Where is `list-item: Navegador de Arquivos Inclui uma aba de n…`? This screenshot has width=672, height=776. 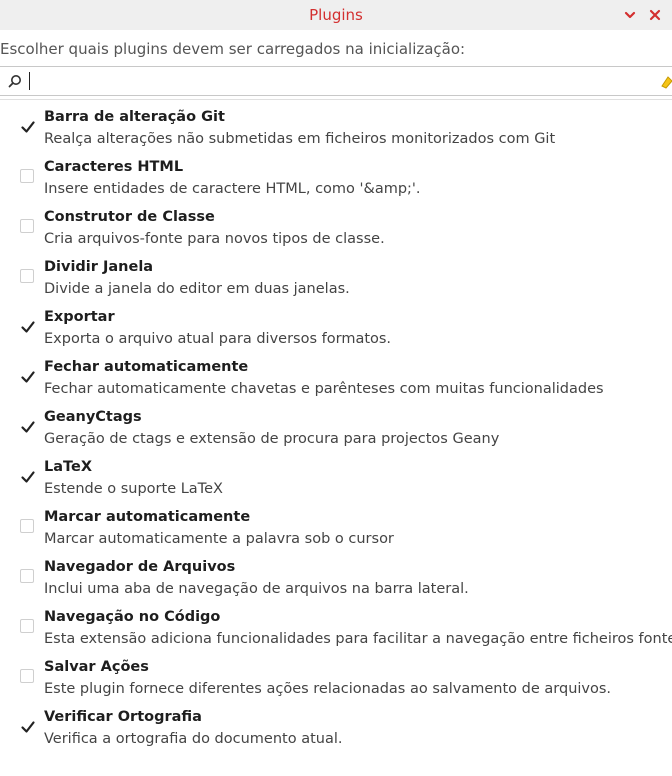 list-item: Navegador de Arquivos Inclui uma aba de n… is located at coordinates (336, 583).